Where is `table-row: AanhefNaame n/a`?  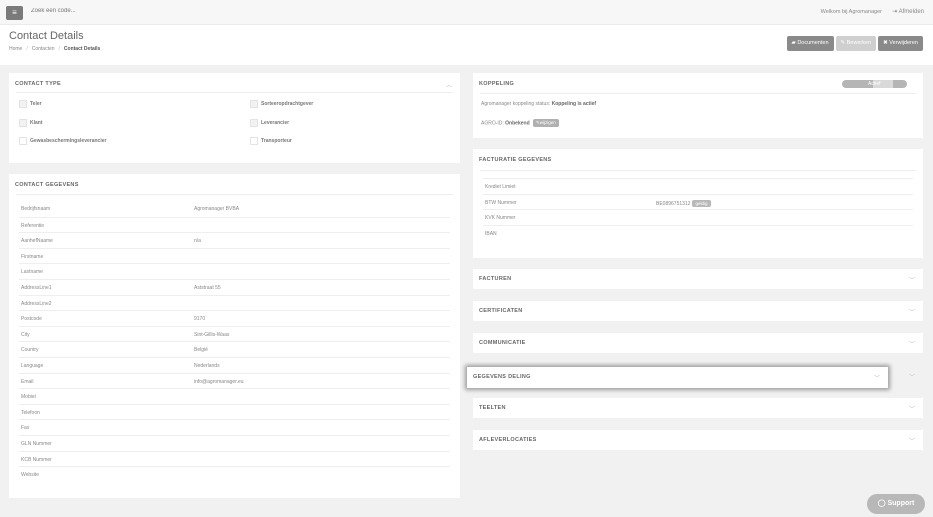 table-row: AanhefNaame n/a is located at coordinates (234, 240).